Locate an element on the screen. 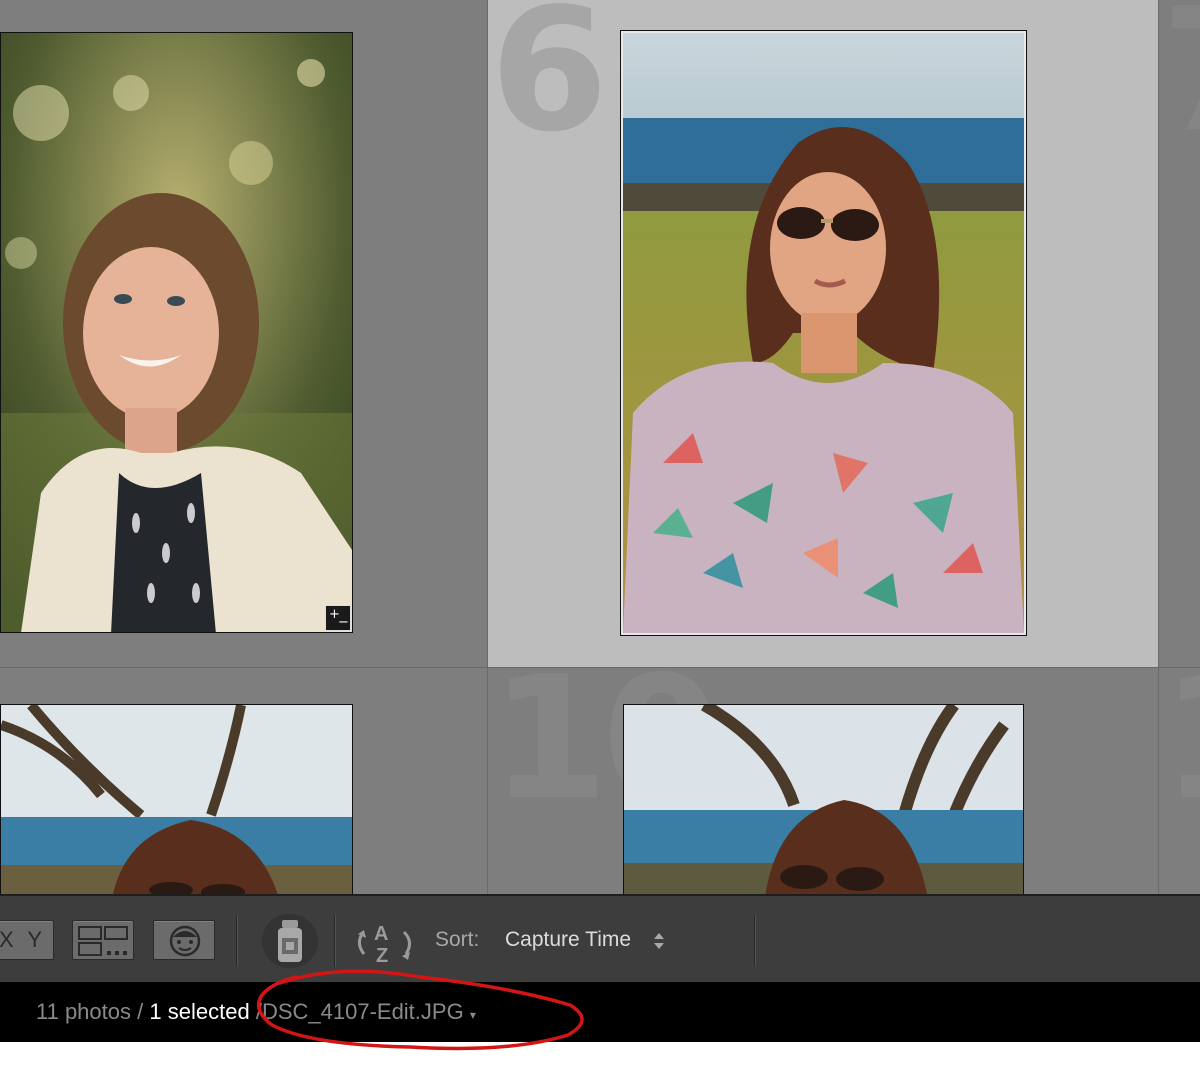 The image size is (1200, 1066). photo-count: 11 photos is located at coordinates (84, 1011).